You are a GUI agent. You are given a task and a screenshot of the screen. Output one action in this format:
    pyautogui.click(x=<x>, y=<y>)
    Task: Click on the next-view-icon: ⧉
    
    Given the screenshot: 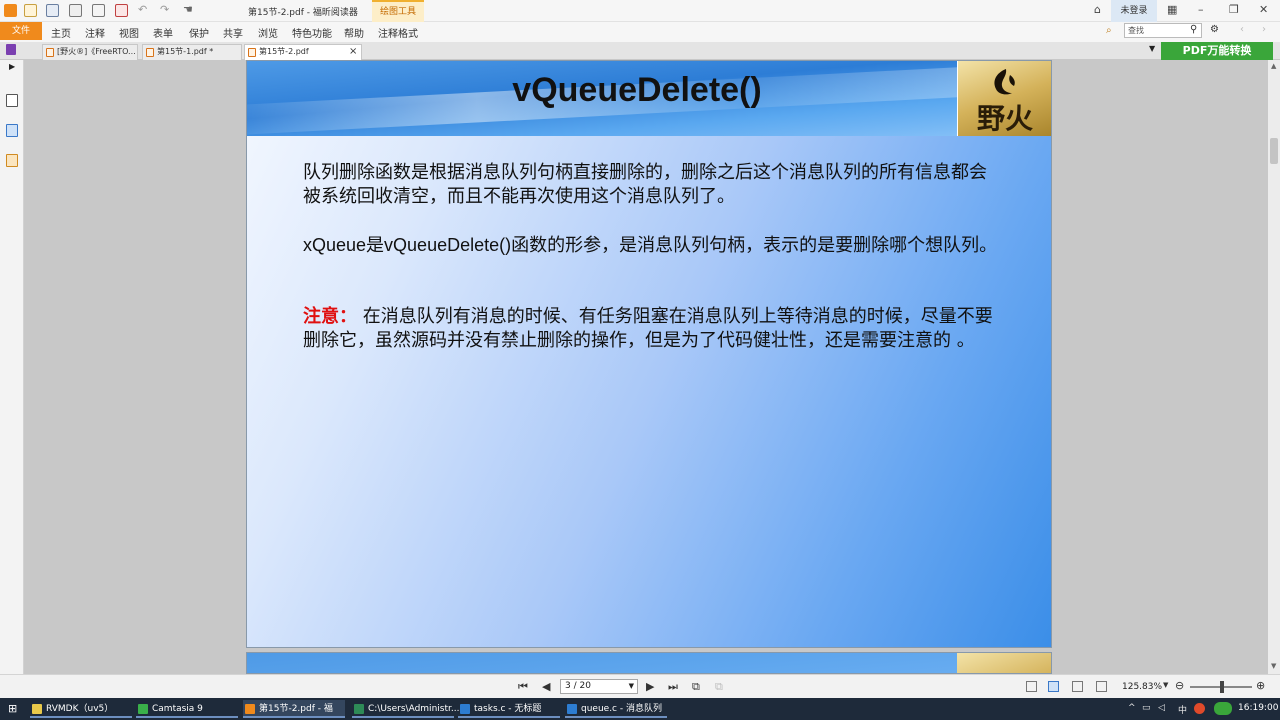 What is the action you would take?
    pyautogui.click(x=719, y=687)
    